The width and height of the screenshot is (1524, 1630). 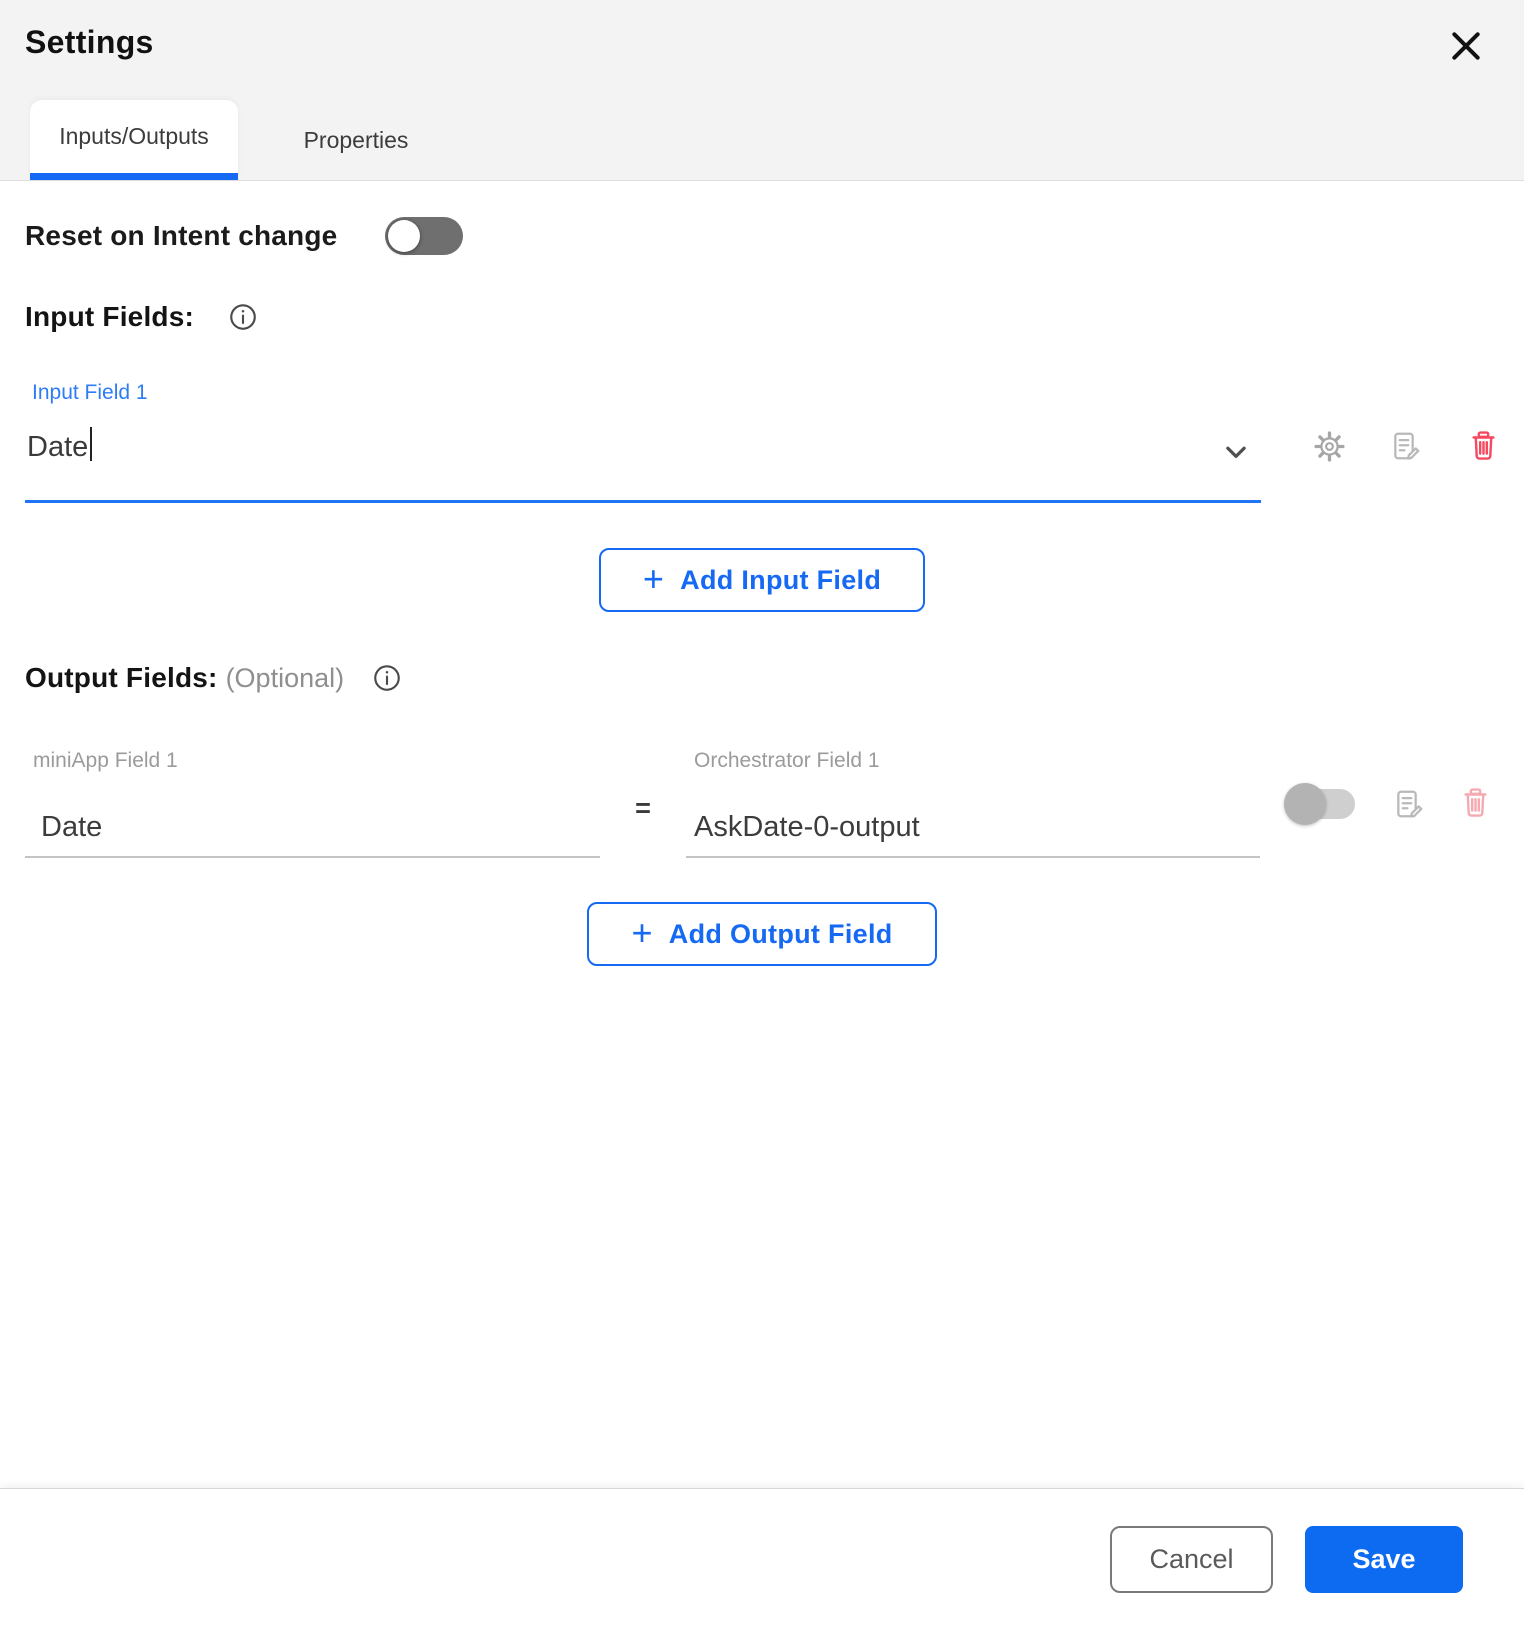 What do you see at coordinates (181, 235) in the screenshot?
I see `reset-on-intent-label: Reset on Intent change` at bounding box center [181, 235].